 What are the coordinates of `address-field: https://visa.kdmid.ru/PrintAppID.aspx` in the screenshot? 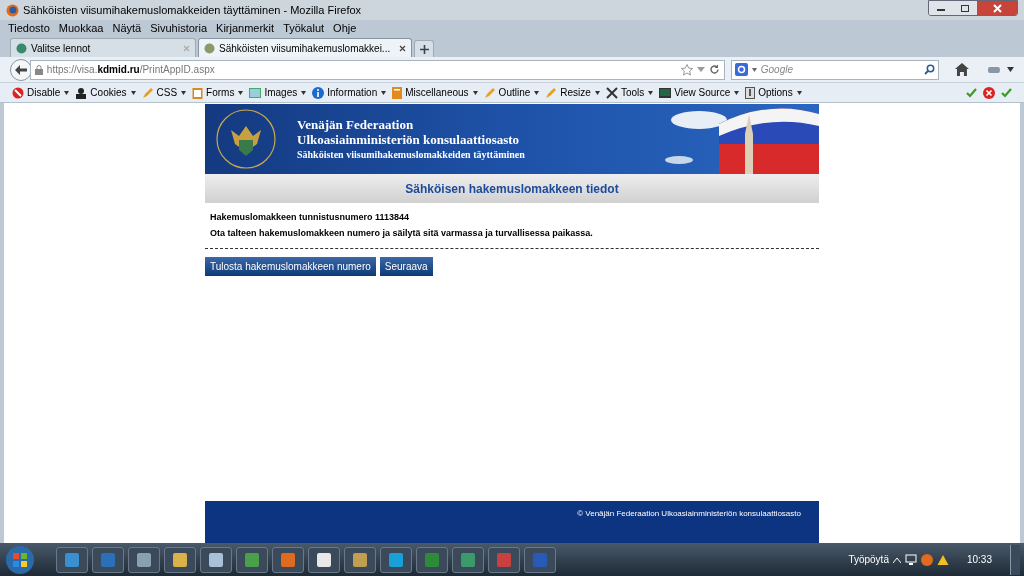 It's located at (377, 69).